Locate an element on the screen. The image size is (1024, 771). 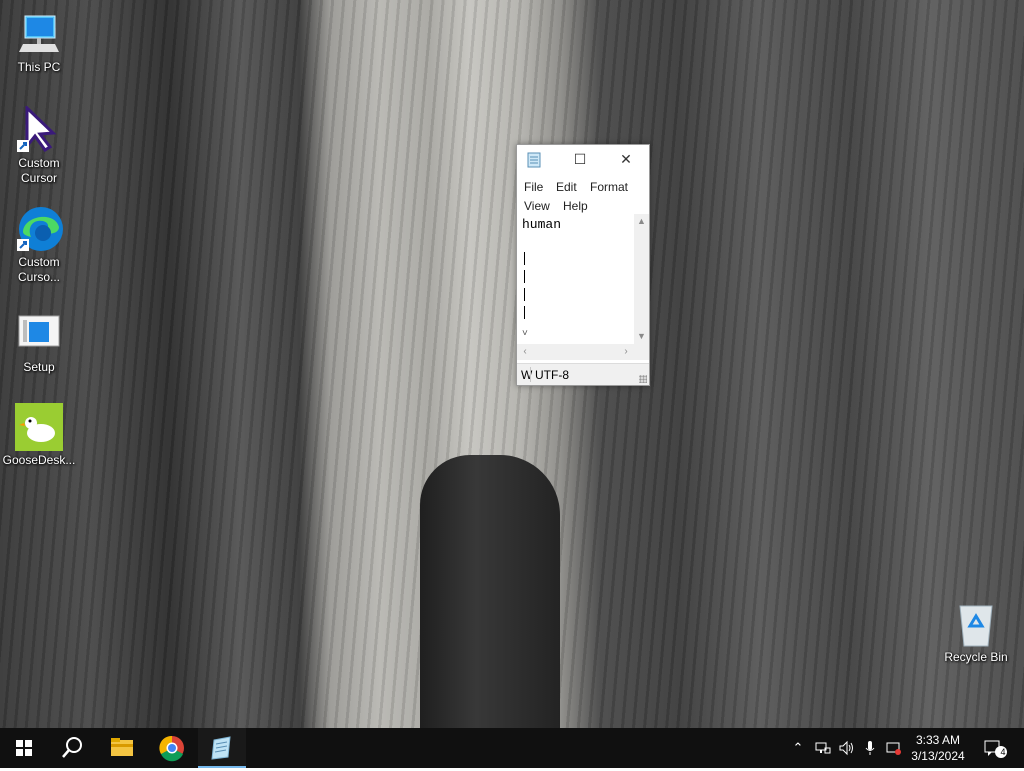
volume-icon is located at coordinates (846, 748).